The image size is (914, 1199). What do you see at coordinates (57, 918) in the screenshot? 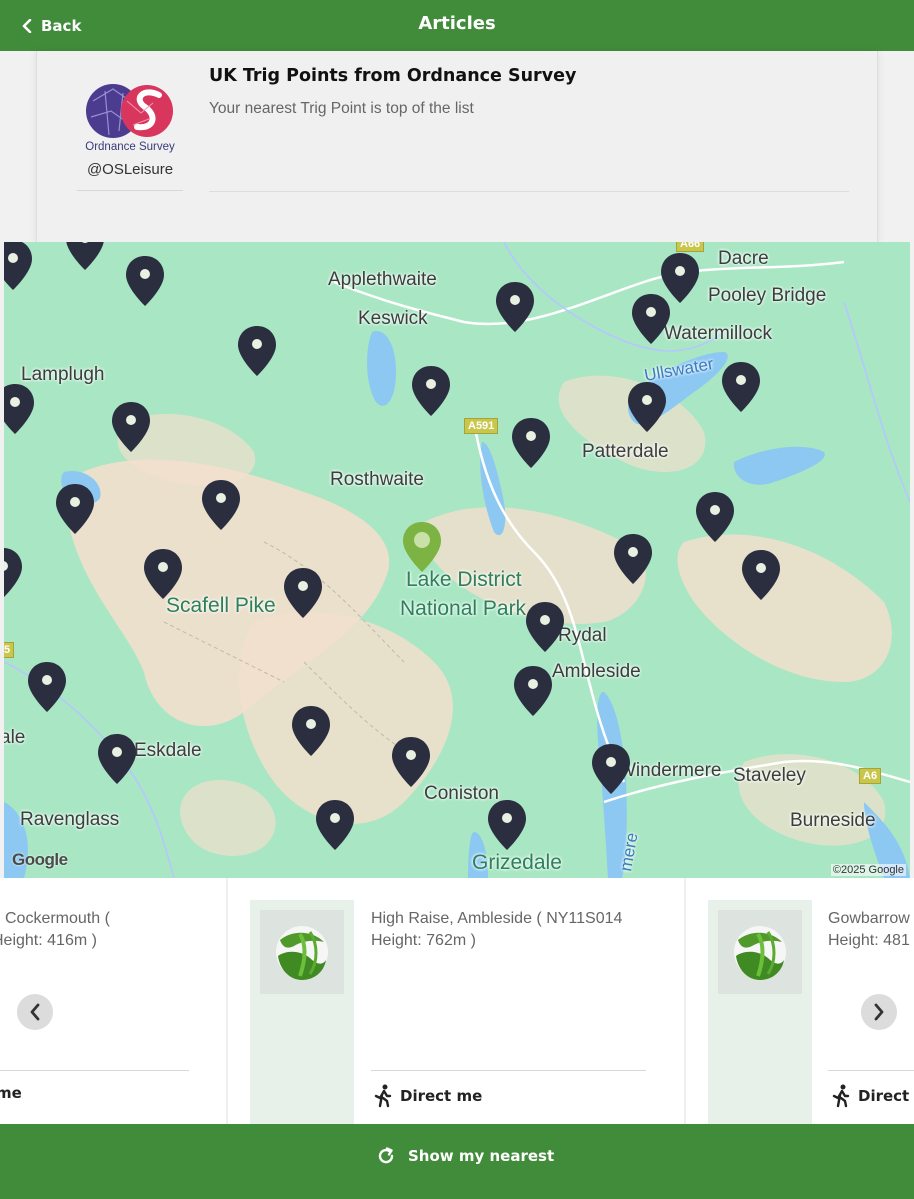
I see `trig-point-name: Cockermouth (` at bounding box center [57, 918].